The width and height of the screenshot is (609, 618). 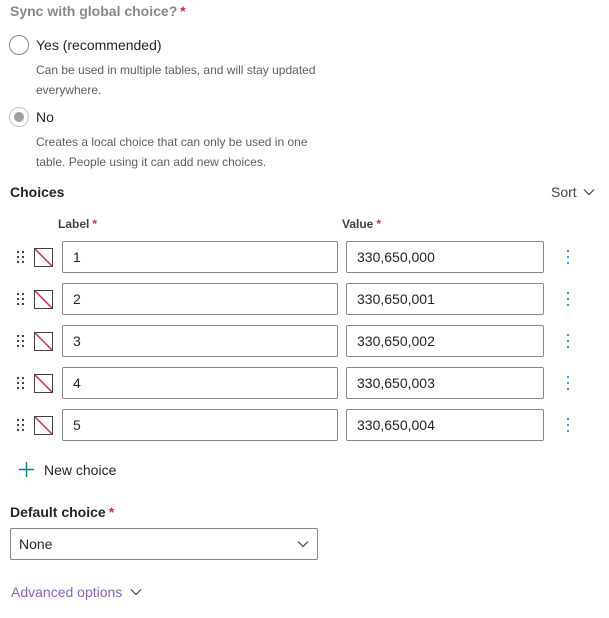 I want to click on sort-button: Sort, so click(x=573, y=192).